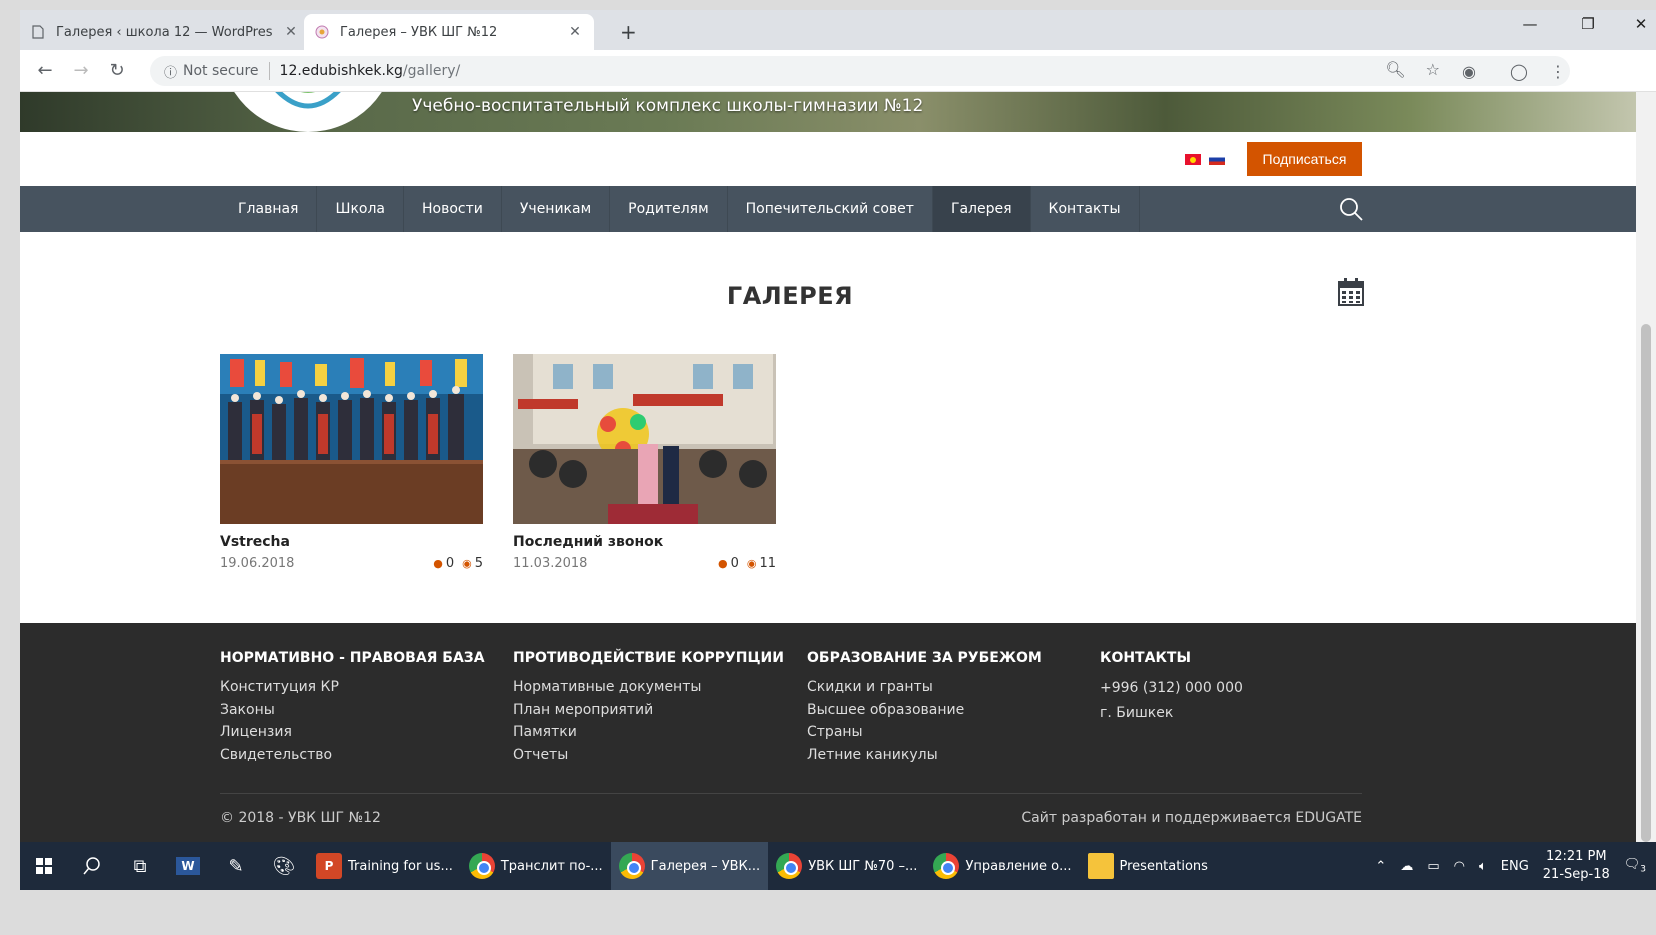  Describe the element at coordinates (734, 563) in the screenshot. I see `comment-count: 0` at that location.